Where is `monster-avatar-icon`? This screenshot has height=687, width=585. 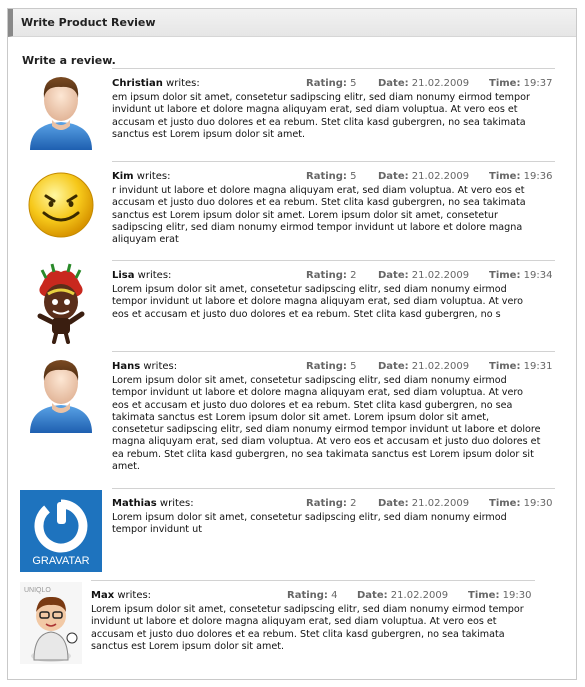
monster-avatar-icon is located at coordinates (61, 303).